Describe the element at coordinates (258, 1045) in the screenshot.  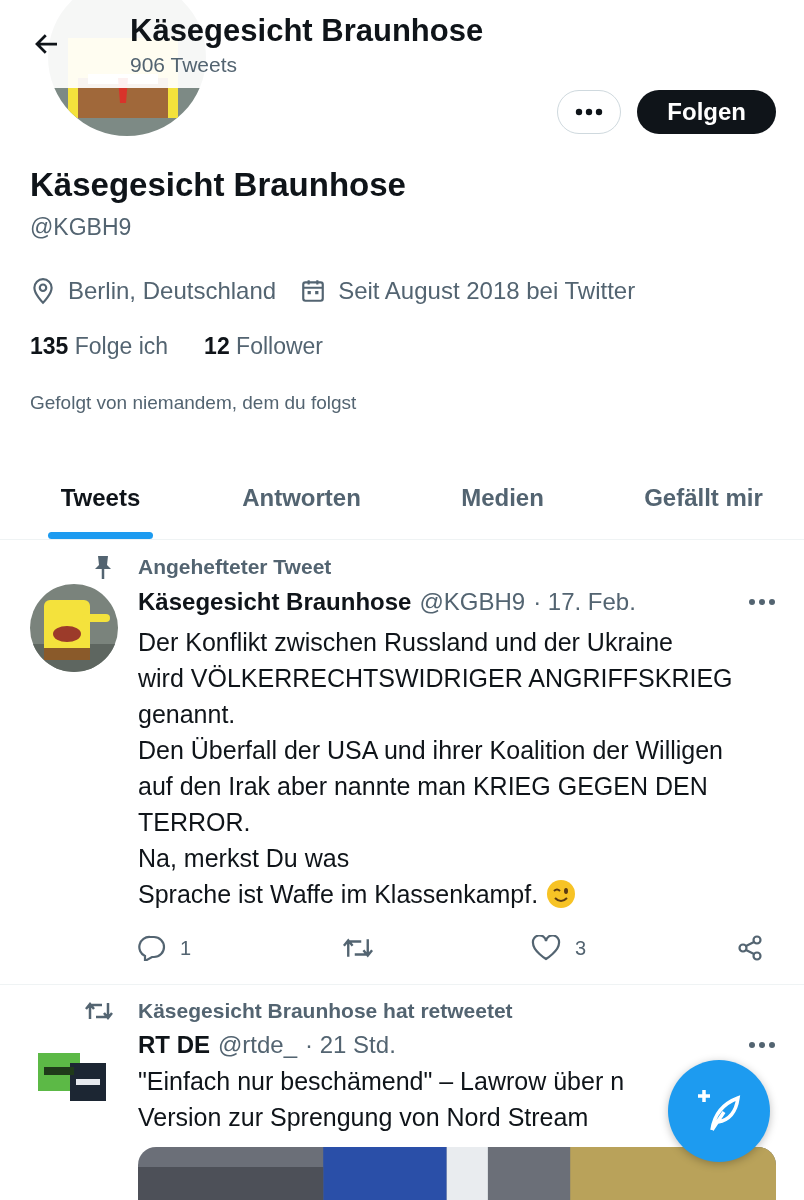
I see `author-handle: @rtde_` at that location.